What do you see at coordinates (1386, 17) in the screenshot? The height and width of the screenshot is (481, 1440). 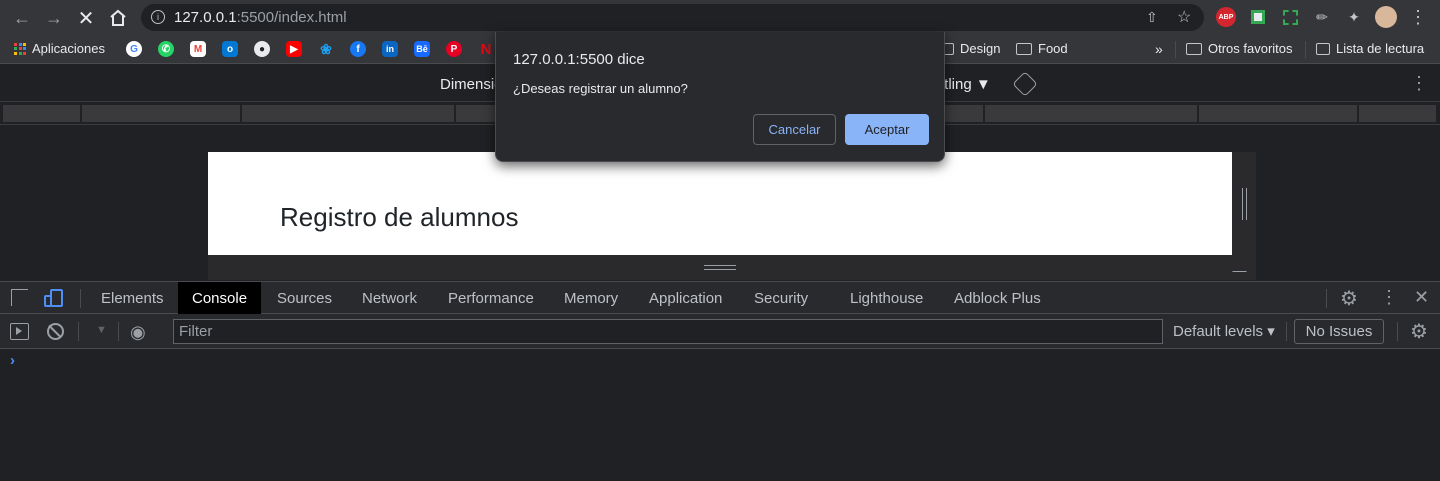 I see `profile-avatar` at bounding box center [1386, 17].